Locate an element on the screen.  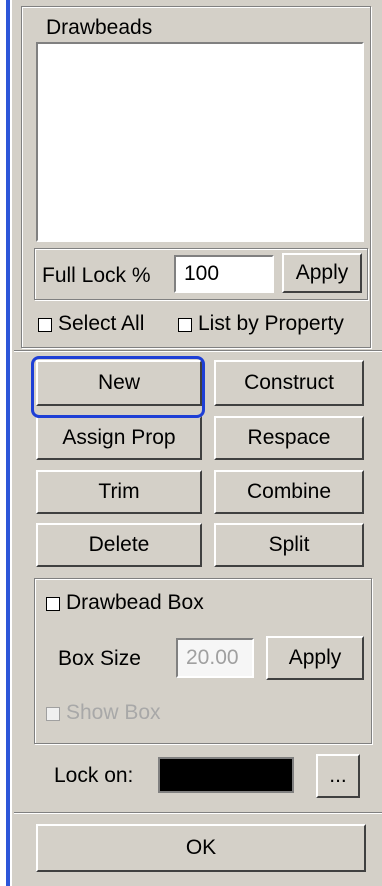
split-button: Split is located at coordinates (289, 545).